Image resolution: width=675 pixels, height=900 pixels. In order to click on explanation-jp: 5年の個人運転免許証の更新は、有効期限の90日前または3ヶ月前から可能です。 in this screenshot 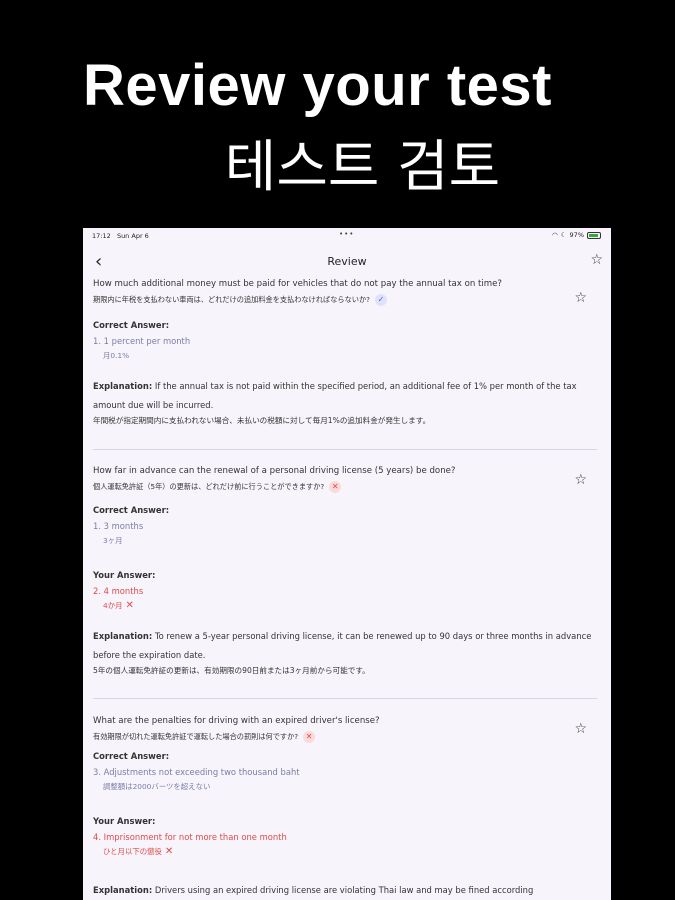, I will do `click(231, 670)`.